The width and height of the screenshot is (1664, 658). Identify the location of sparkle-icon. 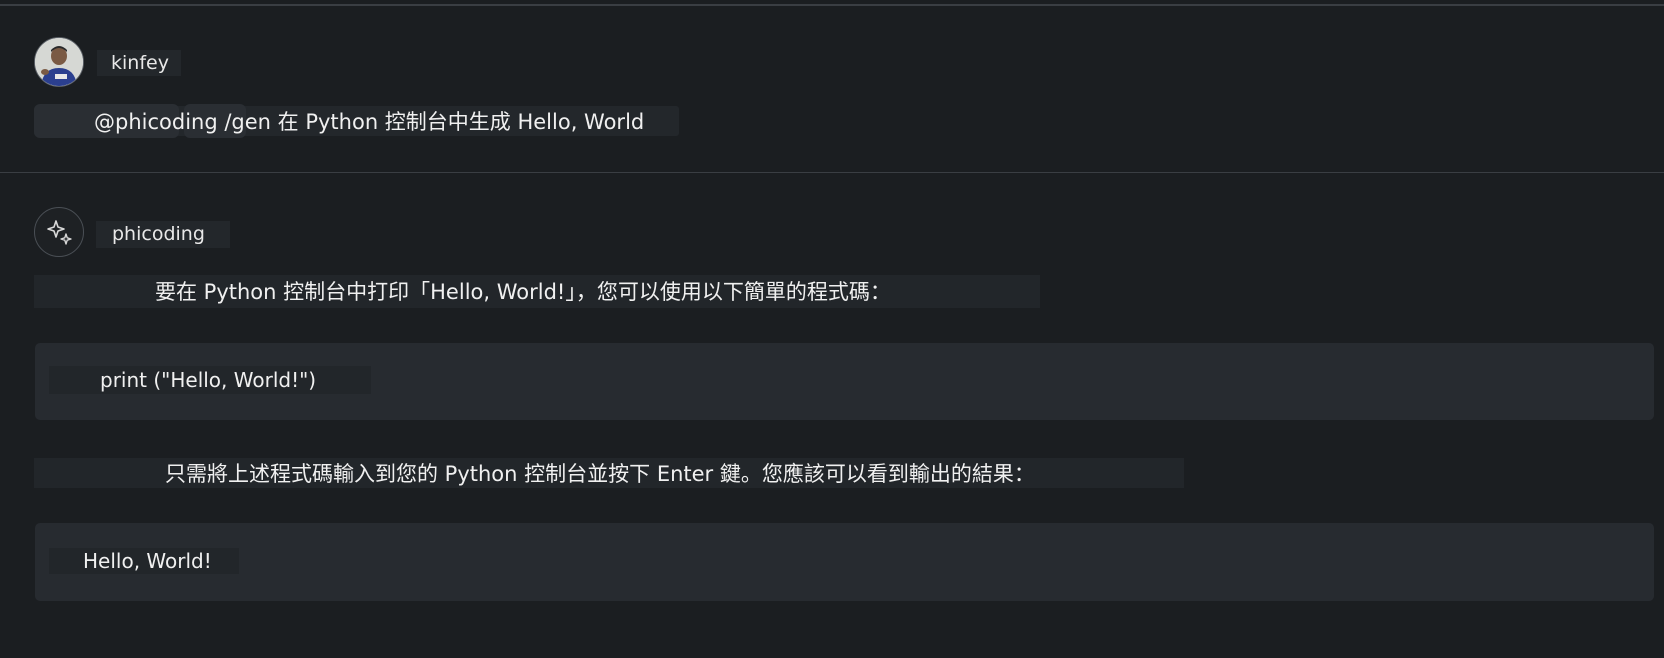
(59, 232).